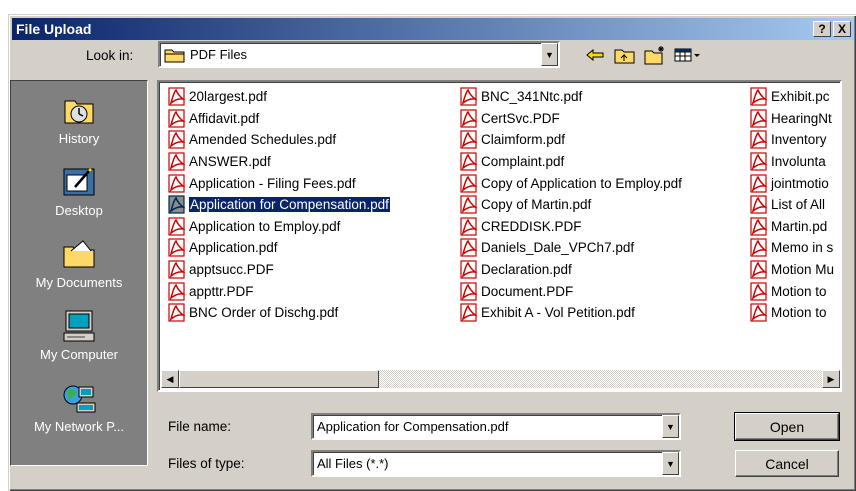  Describe the element at coordinates (570, 313) in the screenshot. I see `file-item: Exhibit A - Vol Petition.pdf` at that location.